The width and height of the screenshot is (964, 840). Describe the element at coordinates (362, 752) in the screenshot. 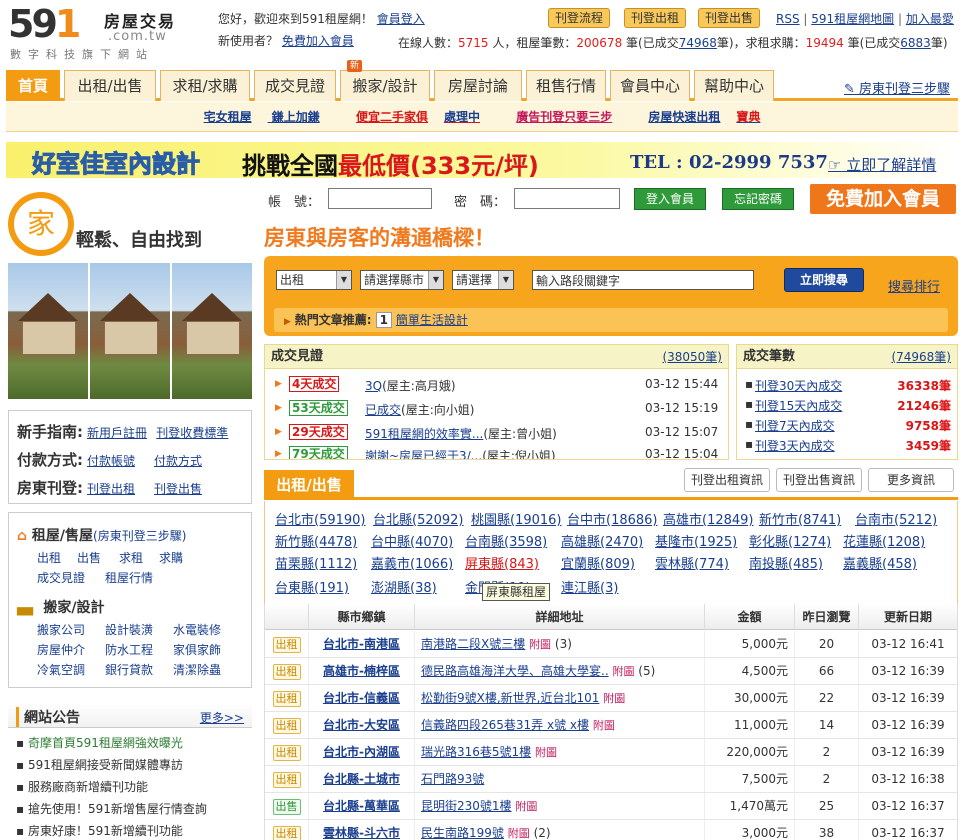

I see `location-link: 台北市-內湖區` at that location.